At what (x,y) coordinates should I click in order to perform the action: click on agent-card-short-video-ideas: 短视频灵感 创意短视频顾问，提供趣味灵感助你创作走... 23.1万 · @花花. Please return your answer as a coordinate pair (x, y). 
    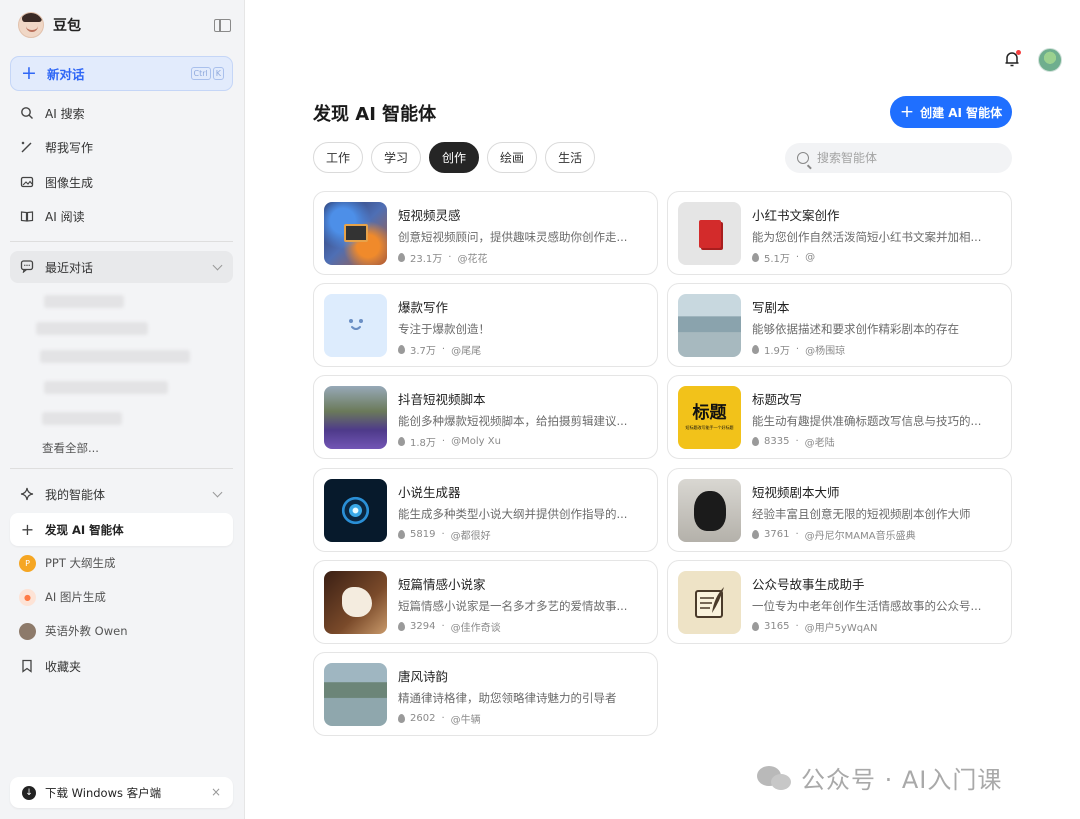
    Looking at the image, I should click on (485, 233).